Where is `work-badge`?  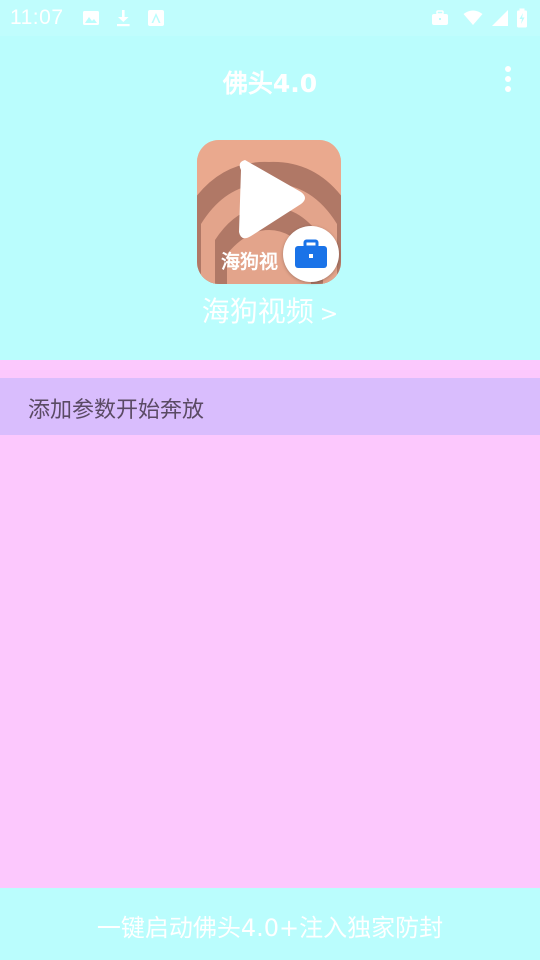 work-badge is located at coordinates (311, 254).